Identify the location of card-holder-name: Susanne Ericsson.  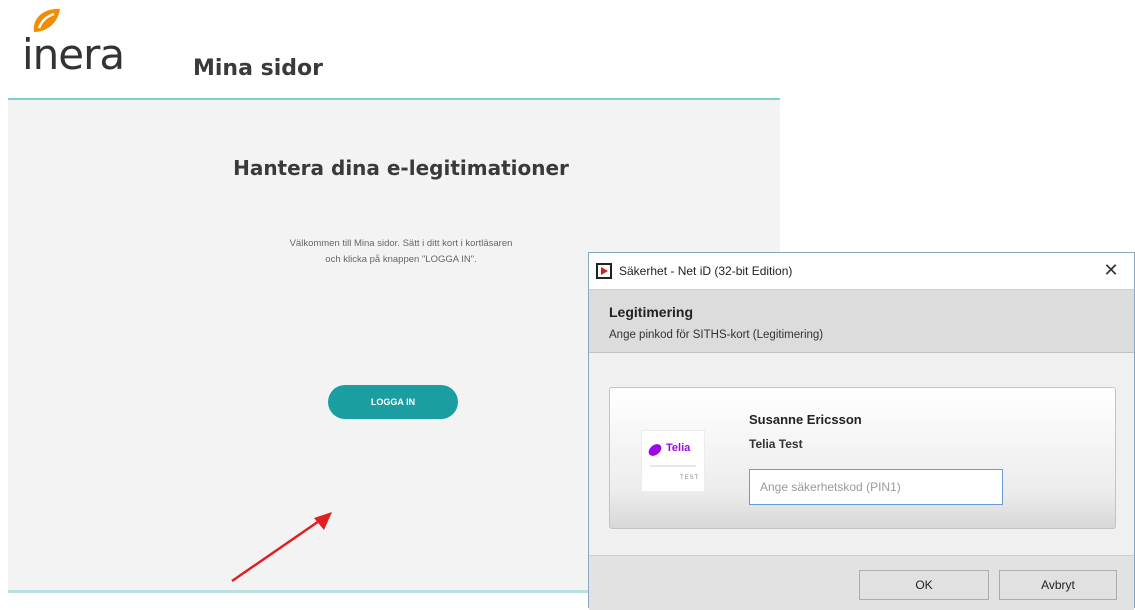
(805, 419).